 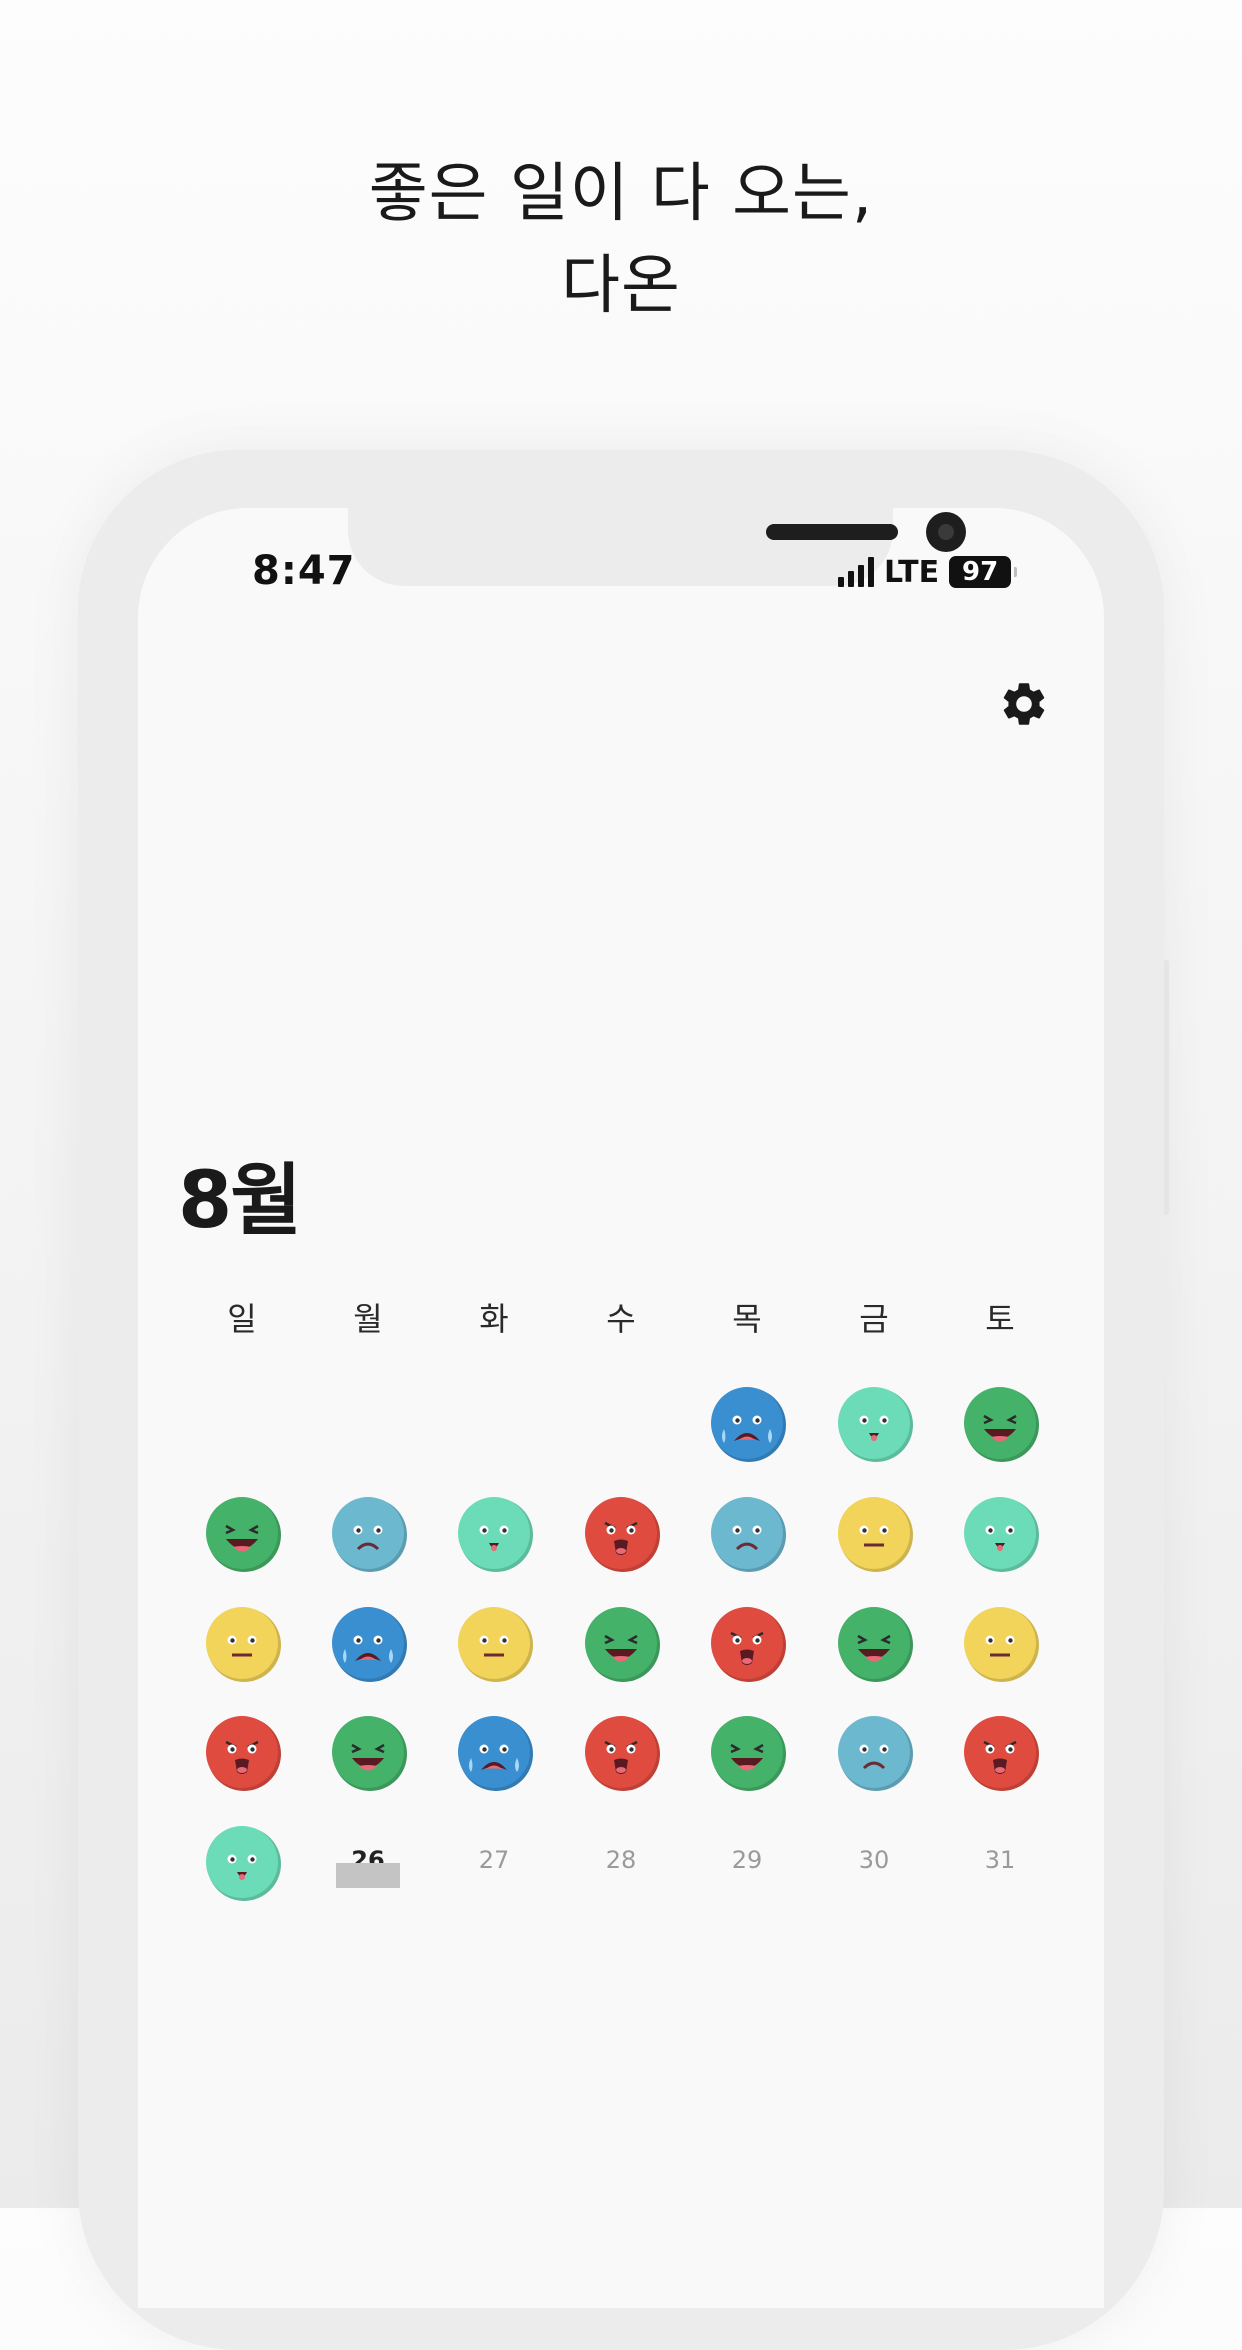 I want to click on today-indicator, so click(x=368, y=1875).